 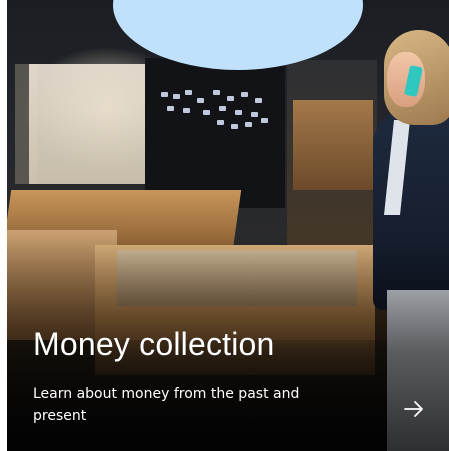 What do you see at coordinates (154, 344) in the screenshot?
I see `card-title: Money collection` at bounding box center [154, 344].